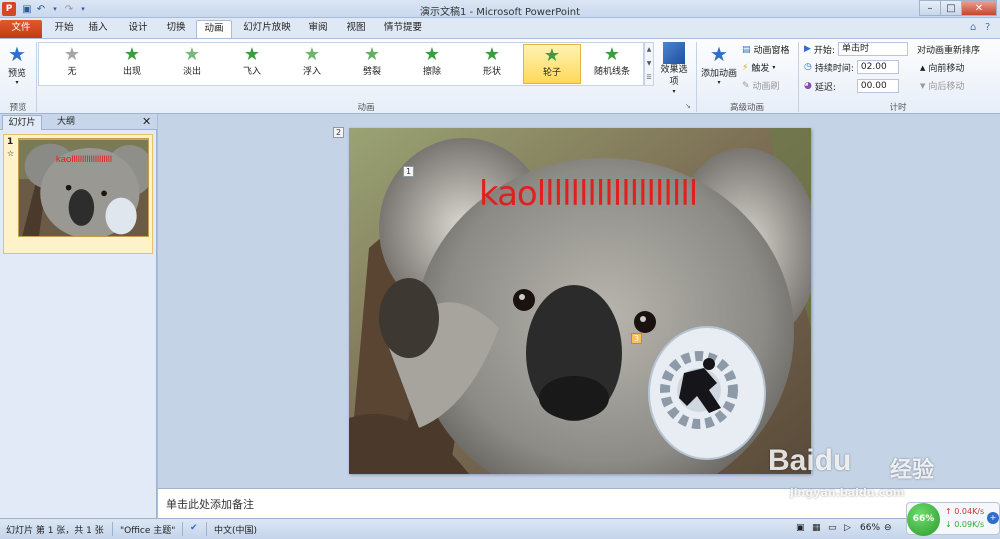 This screenshot has height=539, width=1000. What do you see at coordinates (953, 519) in the screenshot?
I see `network-speed-widget: 66% ↑ 0.04K/s ↓ 0.09K/s +` at bounding box center [953, 519].